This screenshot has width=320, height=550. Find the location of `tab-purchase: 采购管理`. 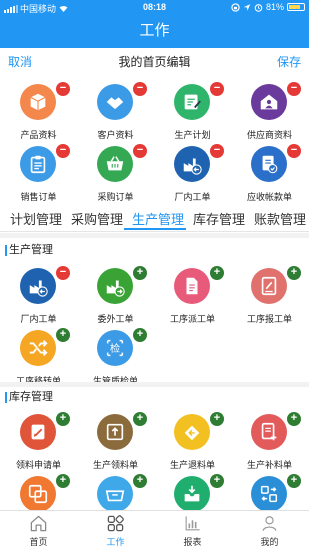

tab-purchase: 采购管理 is located at coordinates (97, 218).